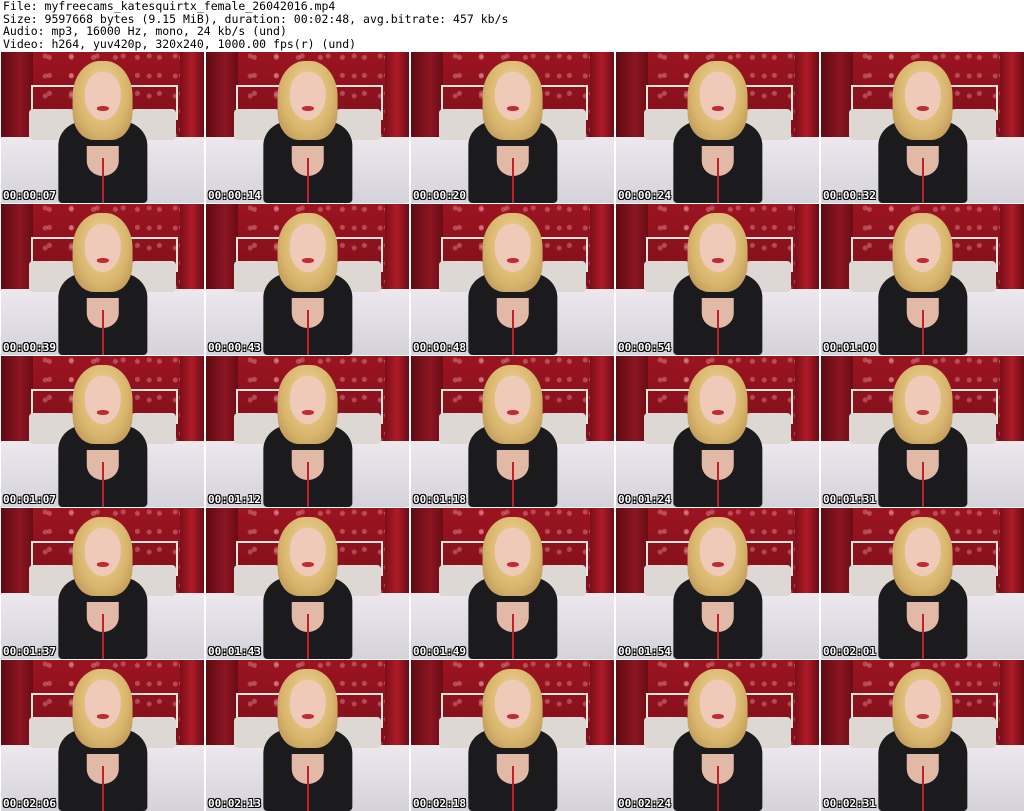 The height and width of the screenshot is (811, 1024). Describe the element at coordinates (512, 279) in the screenshot. I see `video-thumbnail: 00:00:48` at that location.